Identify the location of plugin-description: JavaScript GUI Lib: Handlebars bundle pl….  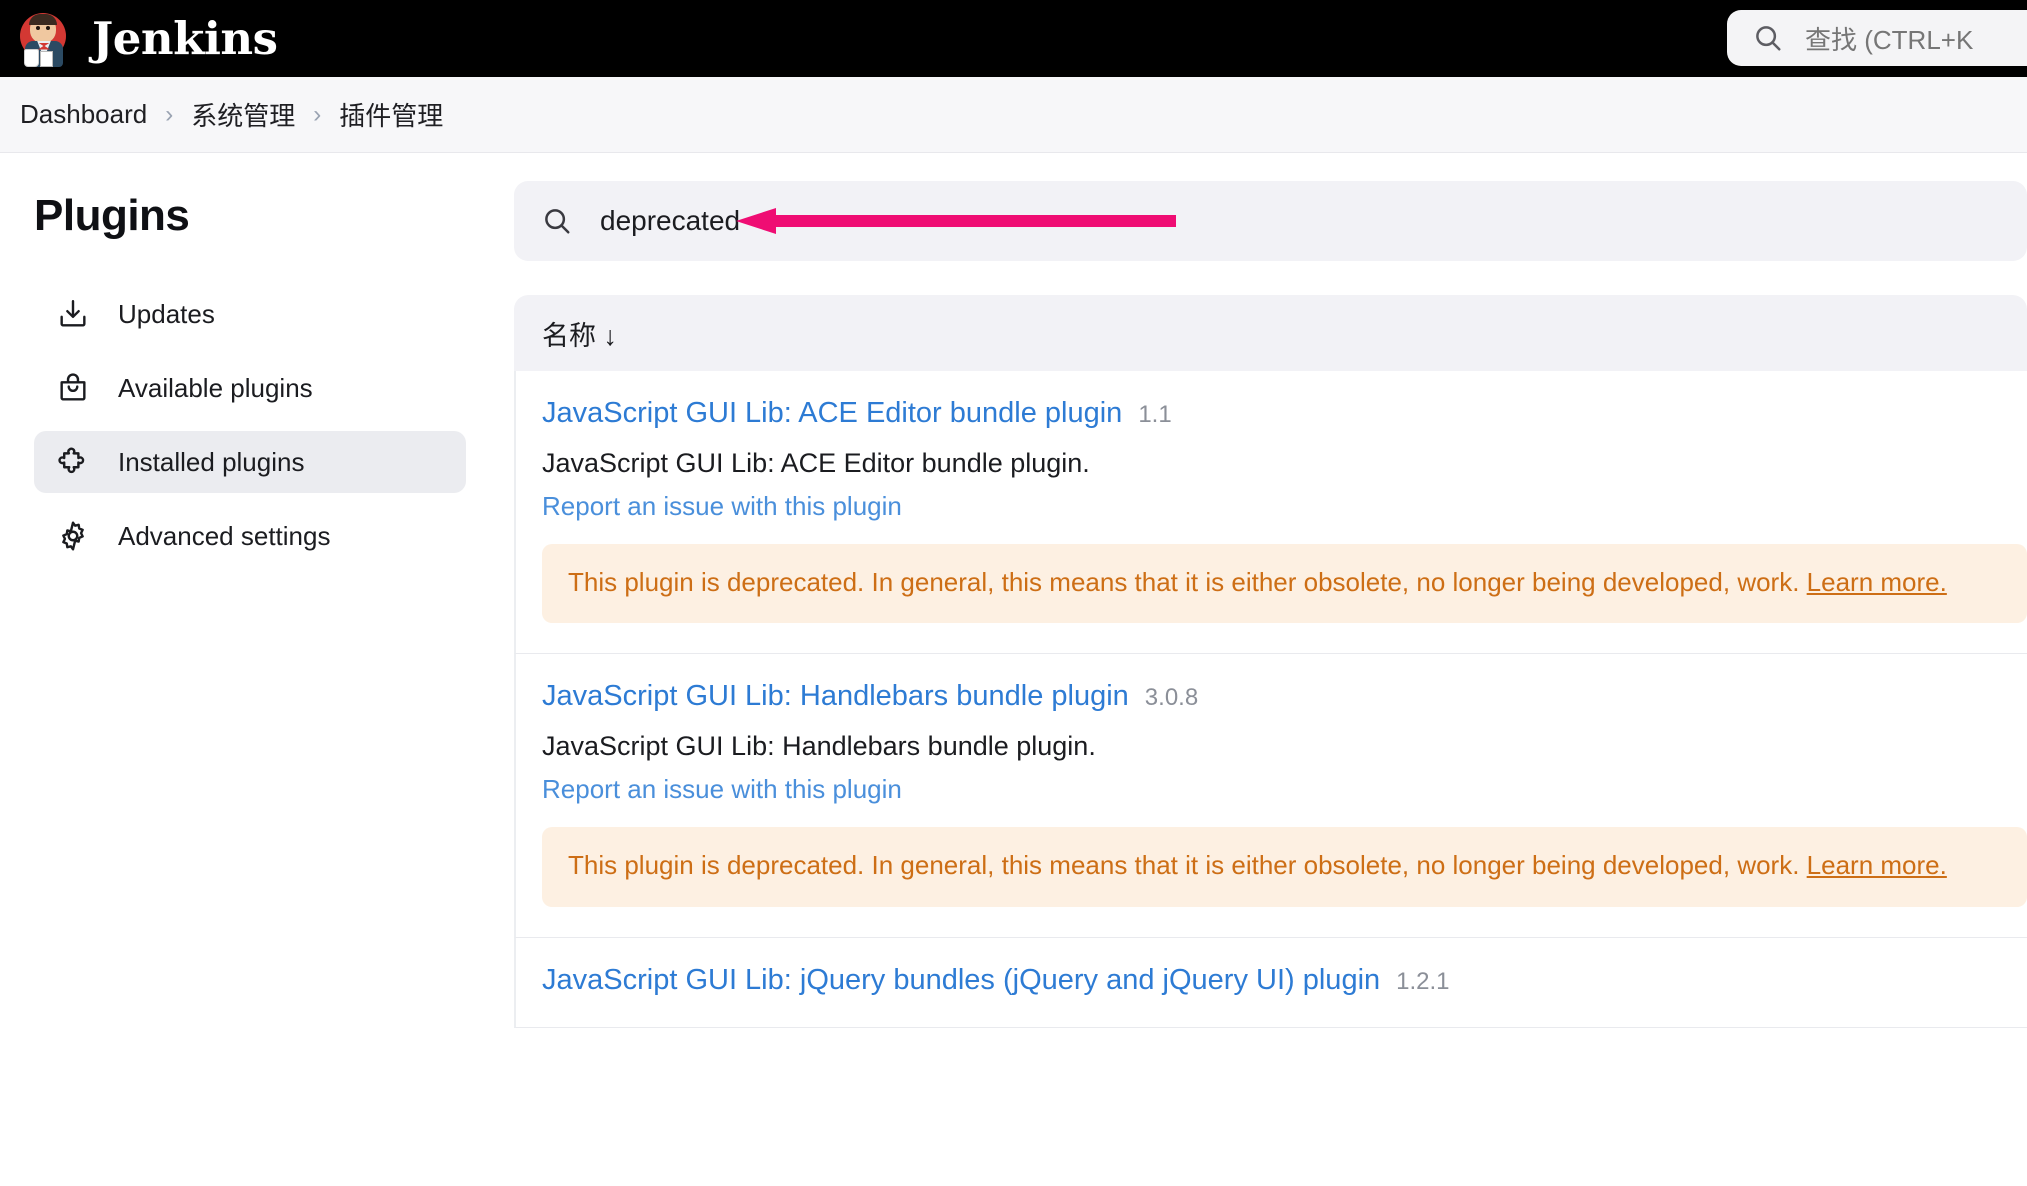
(819, 746).